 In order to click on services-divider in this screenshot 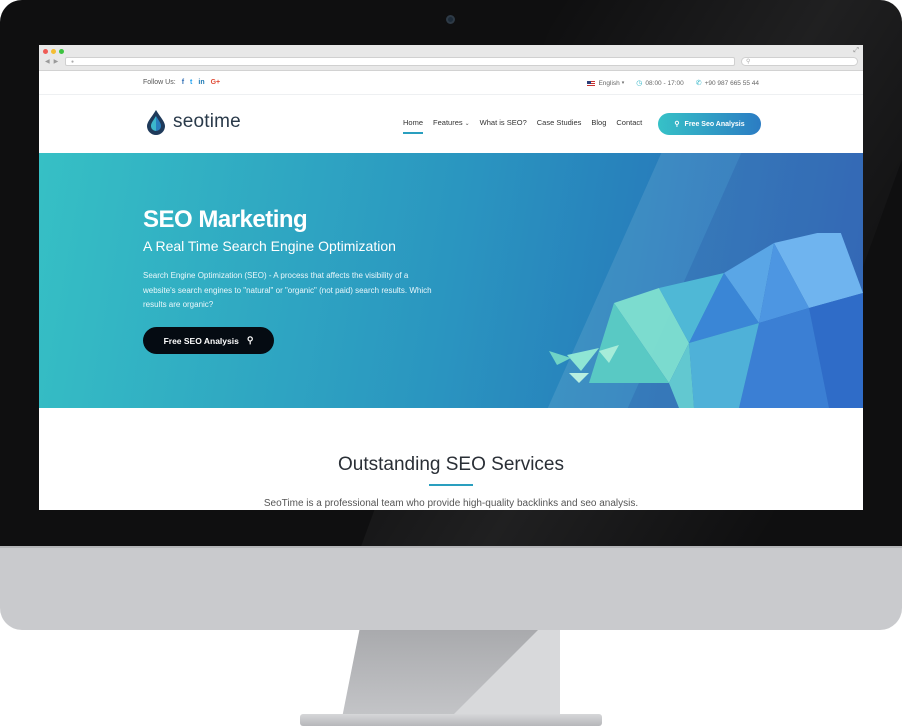, I will do `click(451, 485)`.